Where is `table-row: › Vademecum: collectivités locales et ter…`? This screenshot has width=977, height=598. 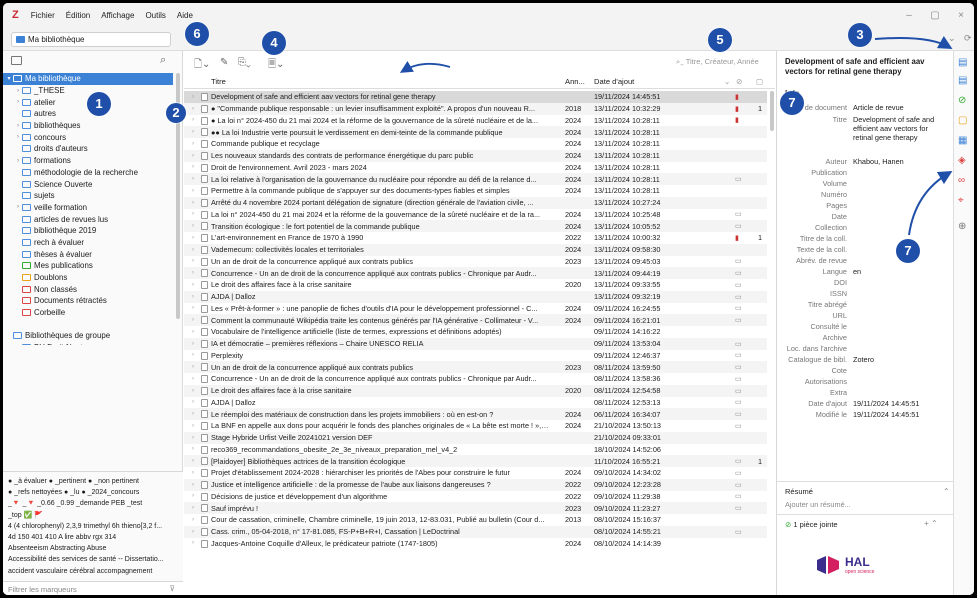
table-row: › Vademecum: collectivités locales et ter… is located at coordinates (475, 249).